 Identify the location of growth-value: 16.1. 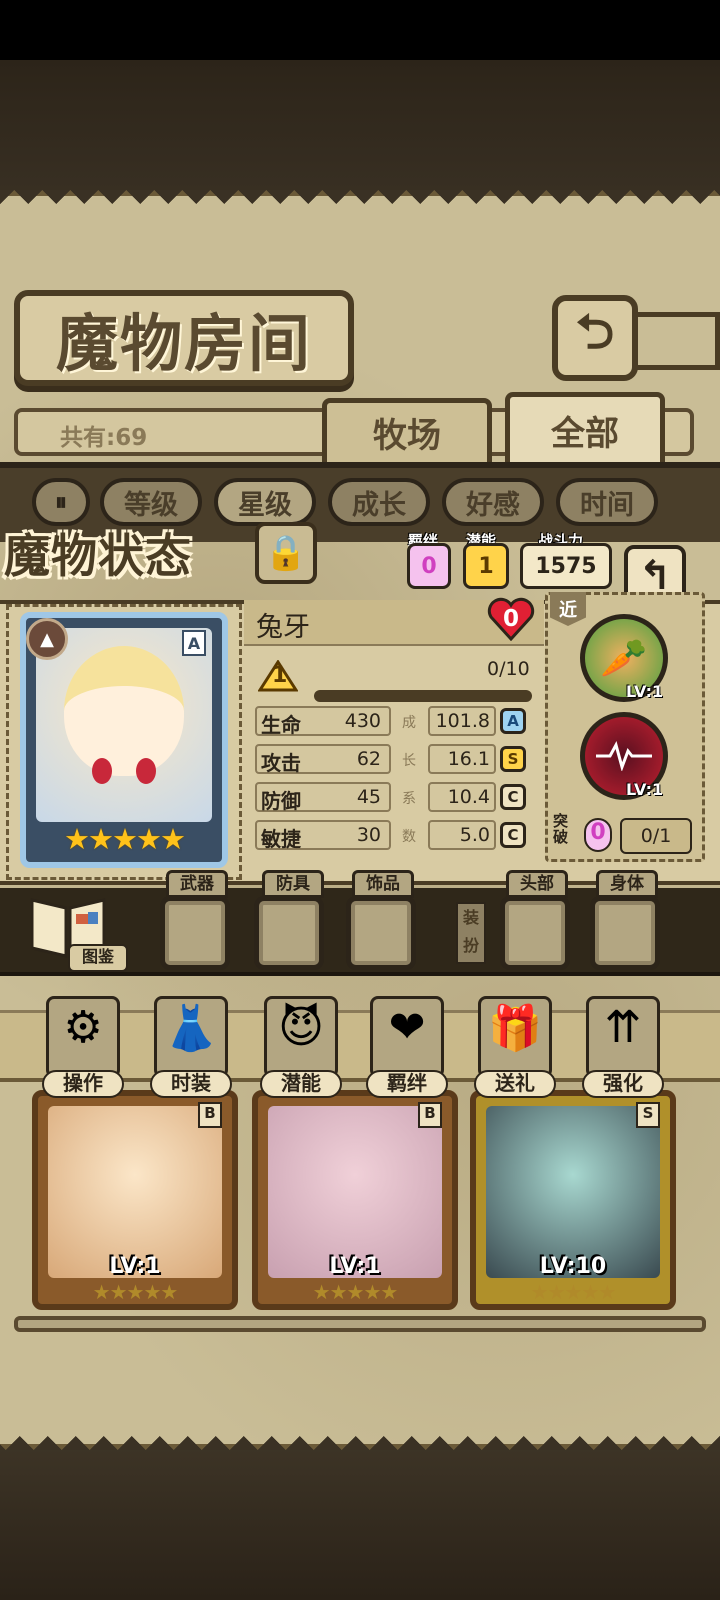
(462, 759).